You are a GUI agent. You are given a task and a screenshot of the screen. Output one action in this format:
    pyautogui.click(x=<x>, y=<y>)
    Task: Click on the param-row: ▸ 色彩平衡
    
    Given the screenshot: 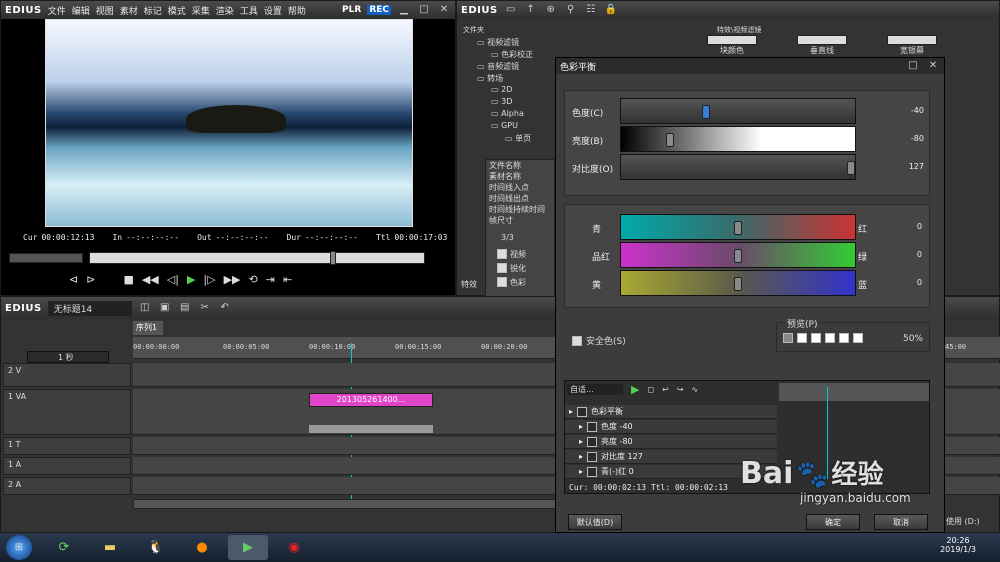 What is the action you would take?
    pyautogui.click(x=671, y=412)
    